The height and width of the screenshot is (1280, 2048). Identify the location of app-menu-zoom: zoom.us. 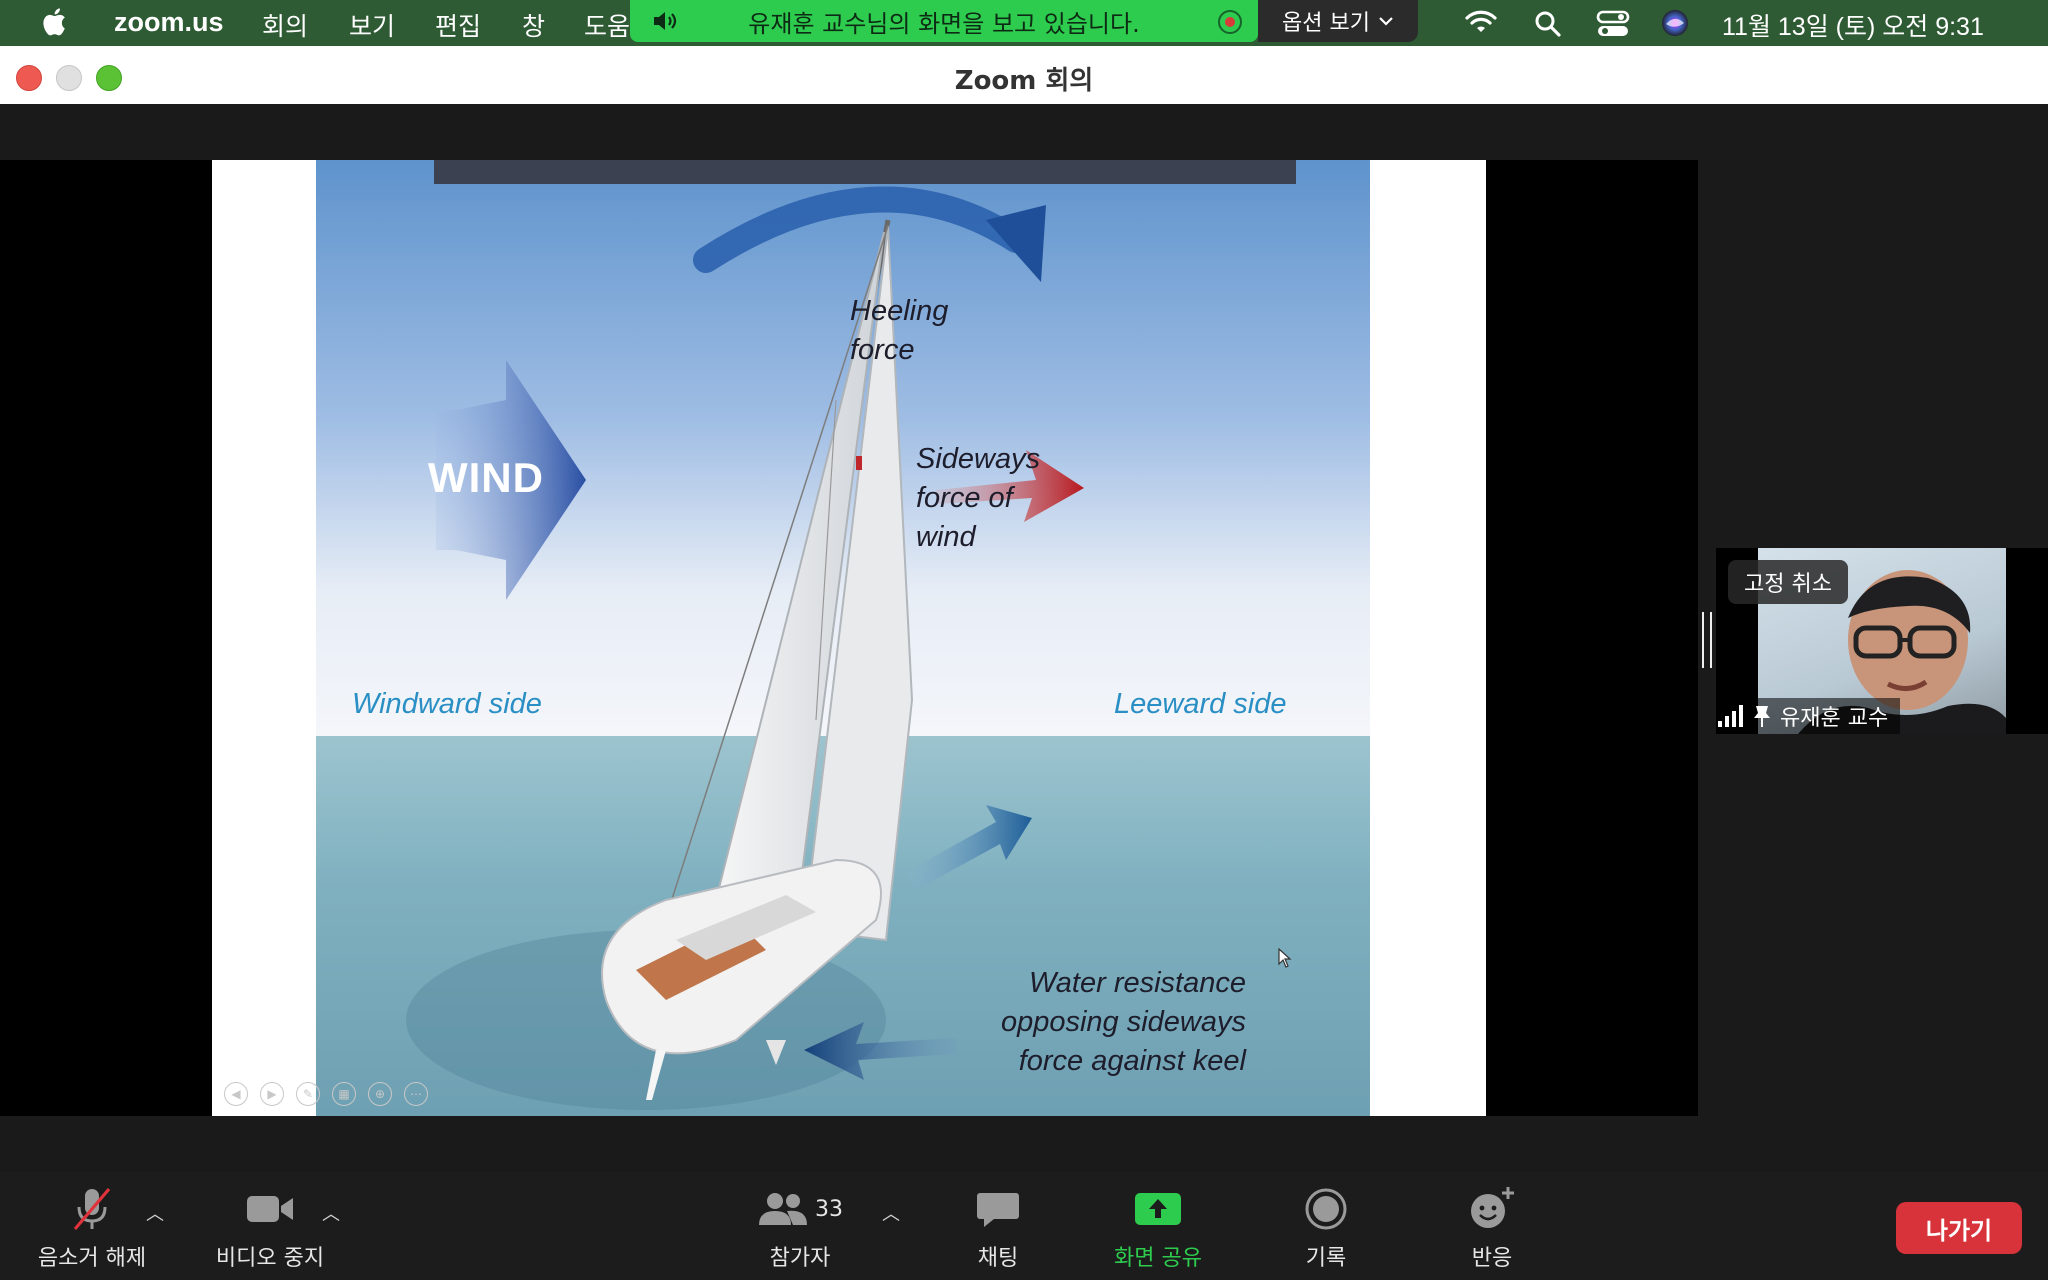
(169, 22).